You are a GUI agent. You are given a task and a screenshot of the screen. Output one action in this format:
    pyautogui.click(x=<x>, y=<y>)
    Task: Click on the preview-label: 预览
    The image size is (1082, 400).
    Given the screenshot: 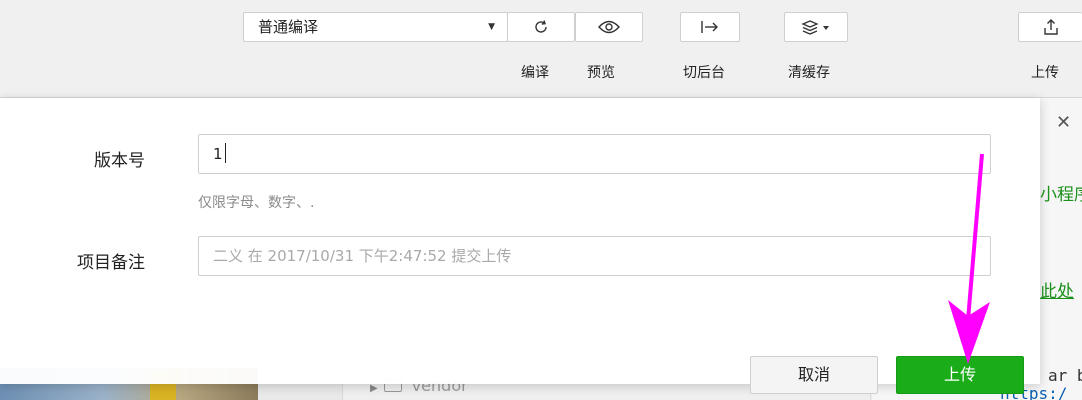 What is the action you would take?
    pyautogui.click(x=601, y=73)
    